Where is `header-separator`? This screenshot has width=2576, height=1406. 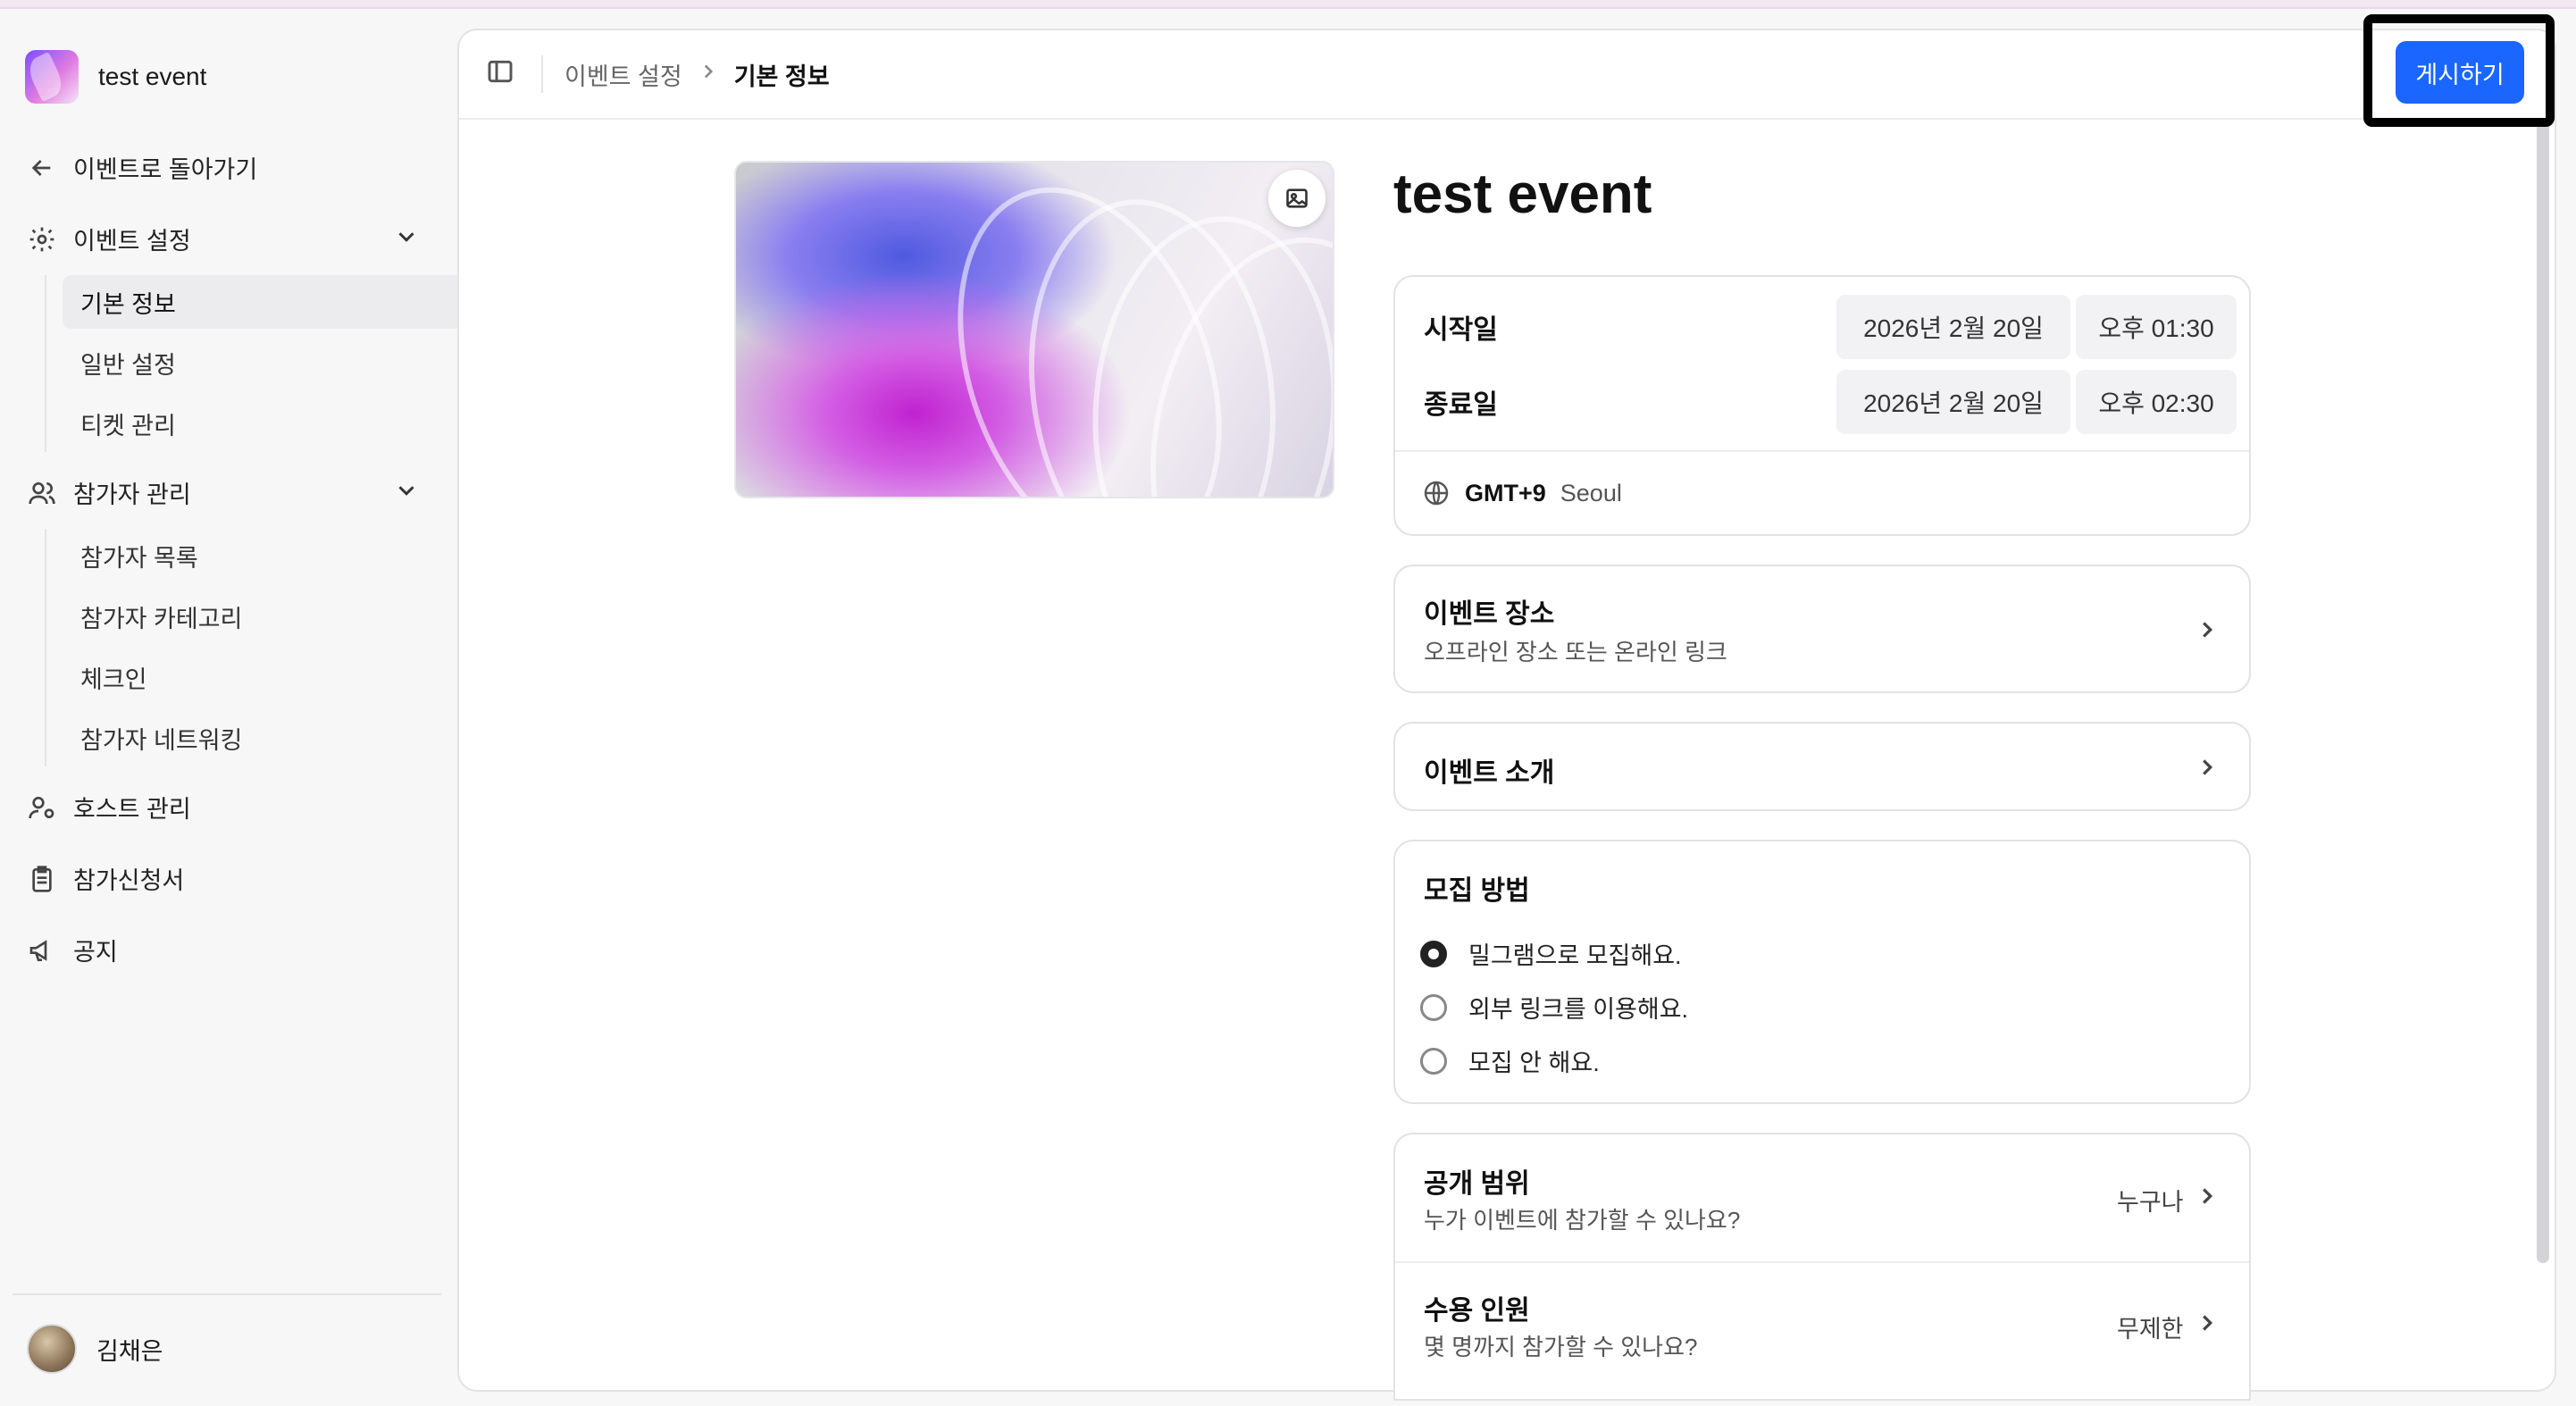 header-separator is located at coordinates (542, 74).